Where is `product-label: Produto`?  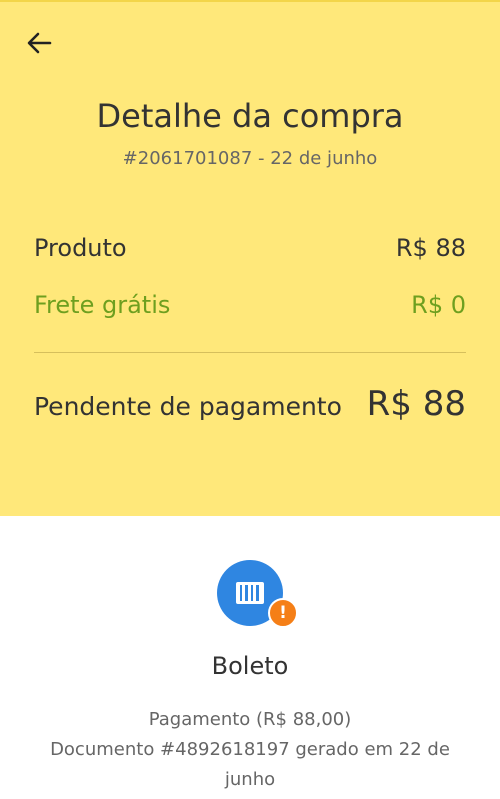 product-label: Produto is located at coordinates (80, 248).